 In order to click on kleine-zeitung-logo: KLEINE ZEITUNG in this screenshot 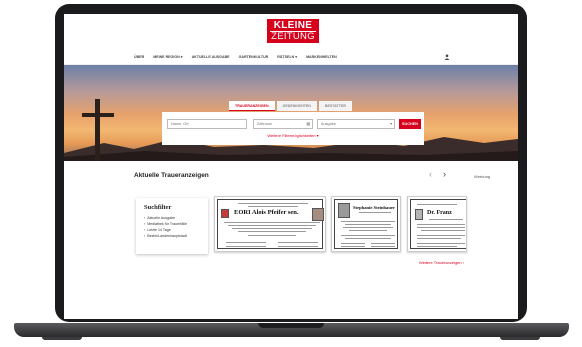, I will do `click(293, 31)`.